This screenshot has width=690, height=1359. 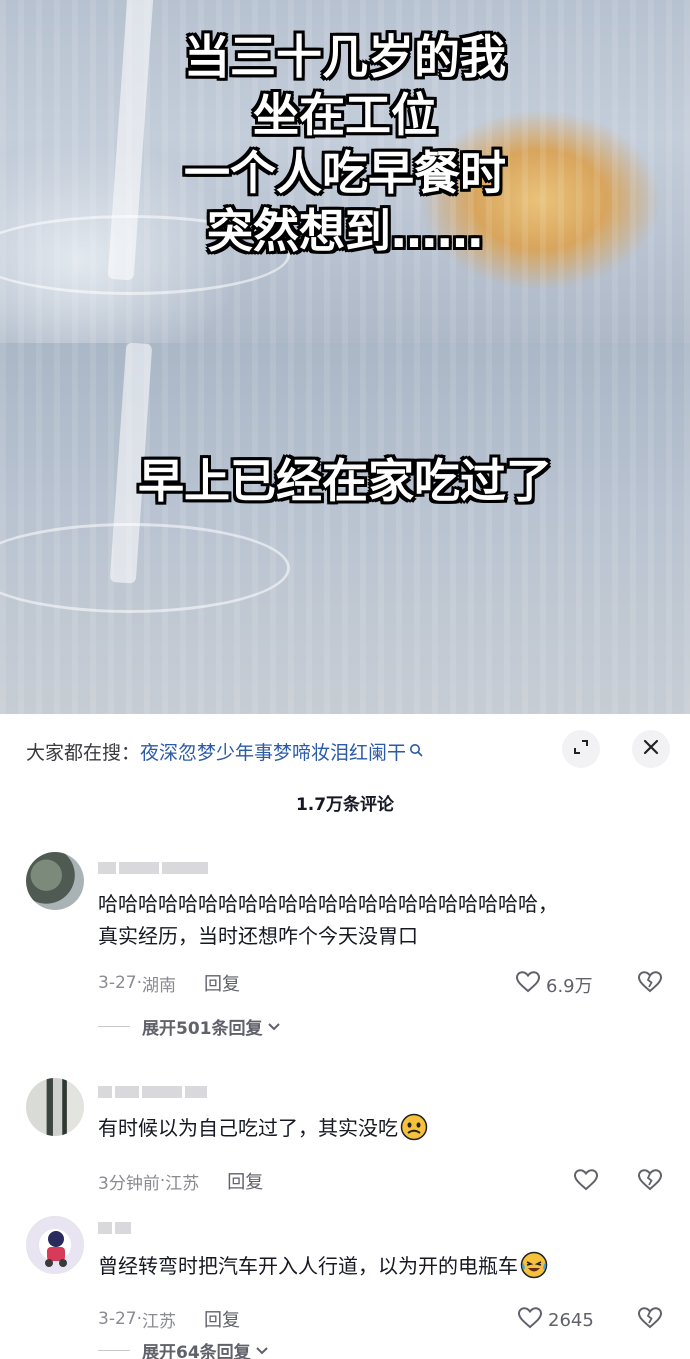 I want to click on trending-search-query: 夜深忽梦少年事梦啼妆泪红阑干, so click(x=273, y=751).